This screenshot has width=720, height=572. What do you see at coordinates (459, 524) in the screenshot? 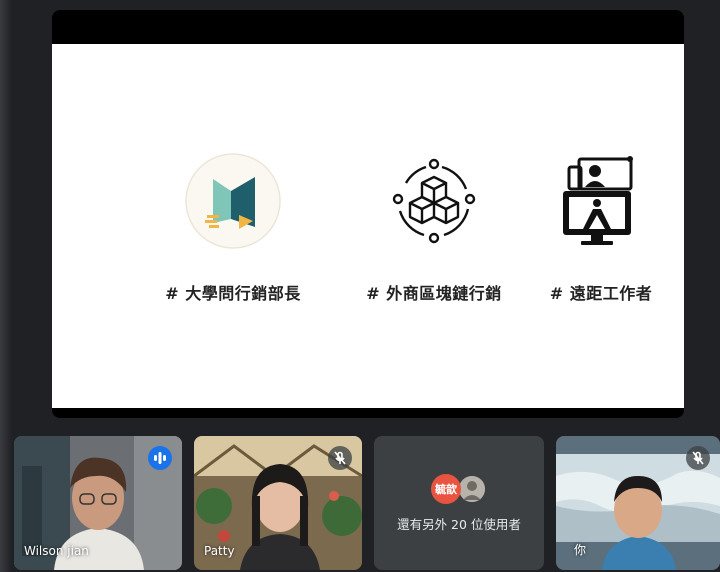
I see `others-count-label: 還有另外 20 位使用者` at bounding box center [459, 524].